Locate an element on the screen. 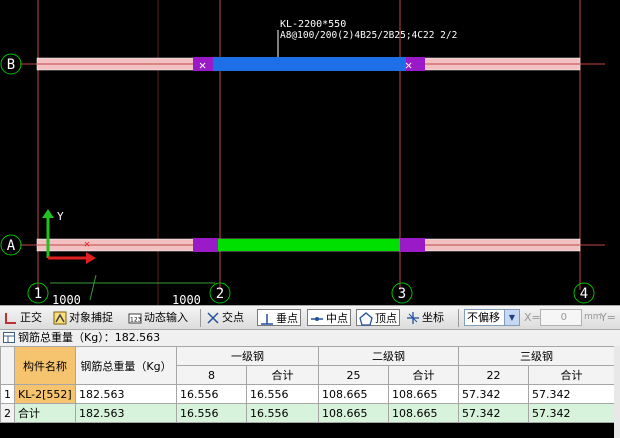  beam-b-selected-span is located at coordinates (309, 64).